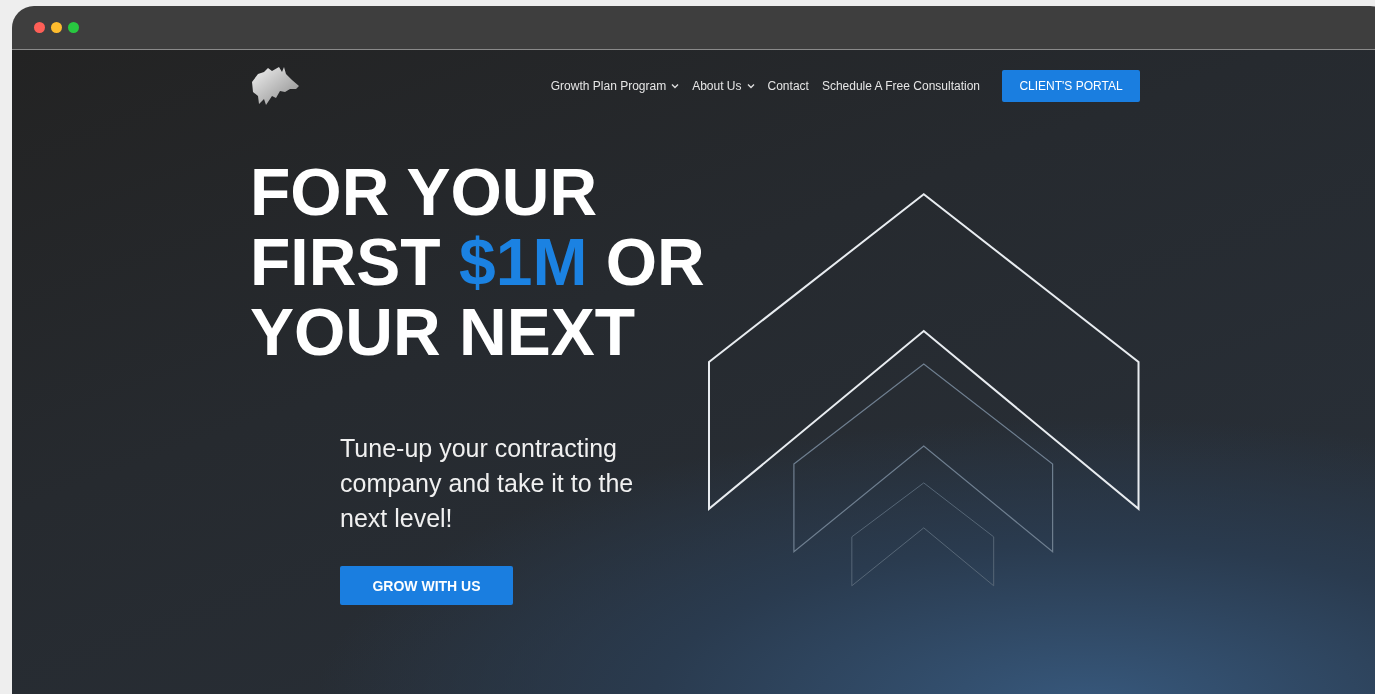 This screenshot has height=694, width=1375. What do you see at coordinates (478, 262) in the screenshot?
I see `hero-headline: FOR YOUR FIRST $1M OR YOUR NEXT` at bounding box center [478, 262].